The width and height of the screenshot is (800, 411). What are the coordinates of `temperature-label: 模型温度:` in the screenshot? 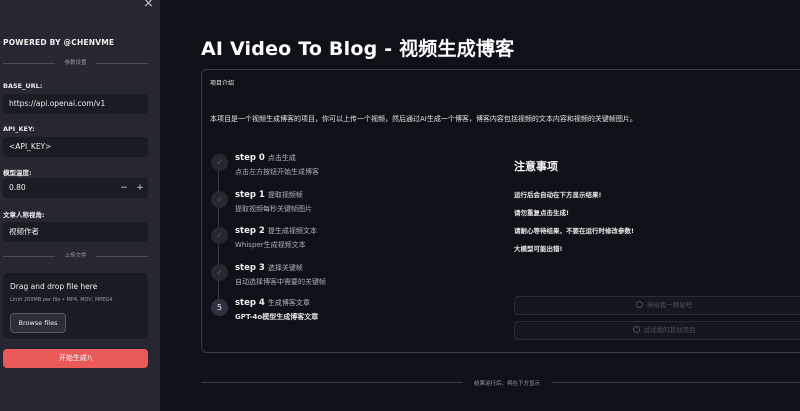 It's located at (17, 173).